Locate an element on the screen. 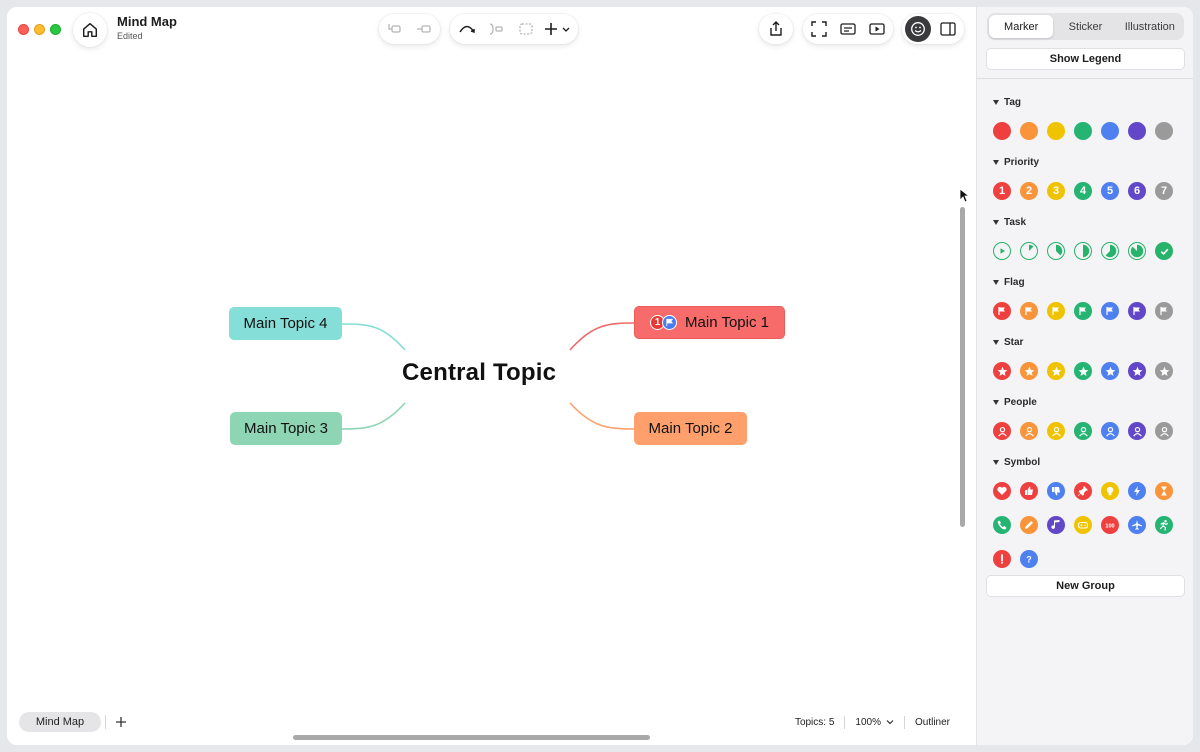 This screenshot has width=1200, height=752. priority-marker: 5 is located at coordinates (1110, 191).